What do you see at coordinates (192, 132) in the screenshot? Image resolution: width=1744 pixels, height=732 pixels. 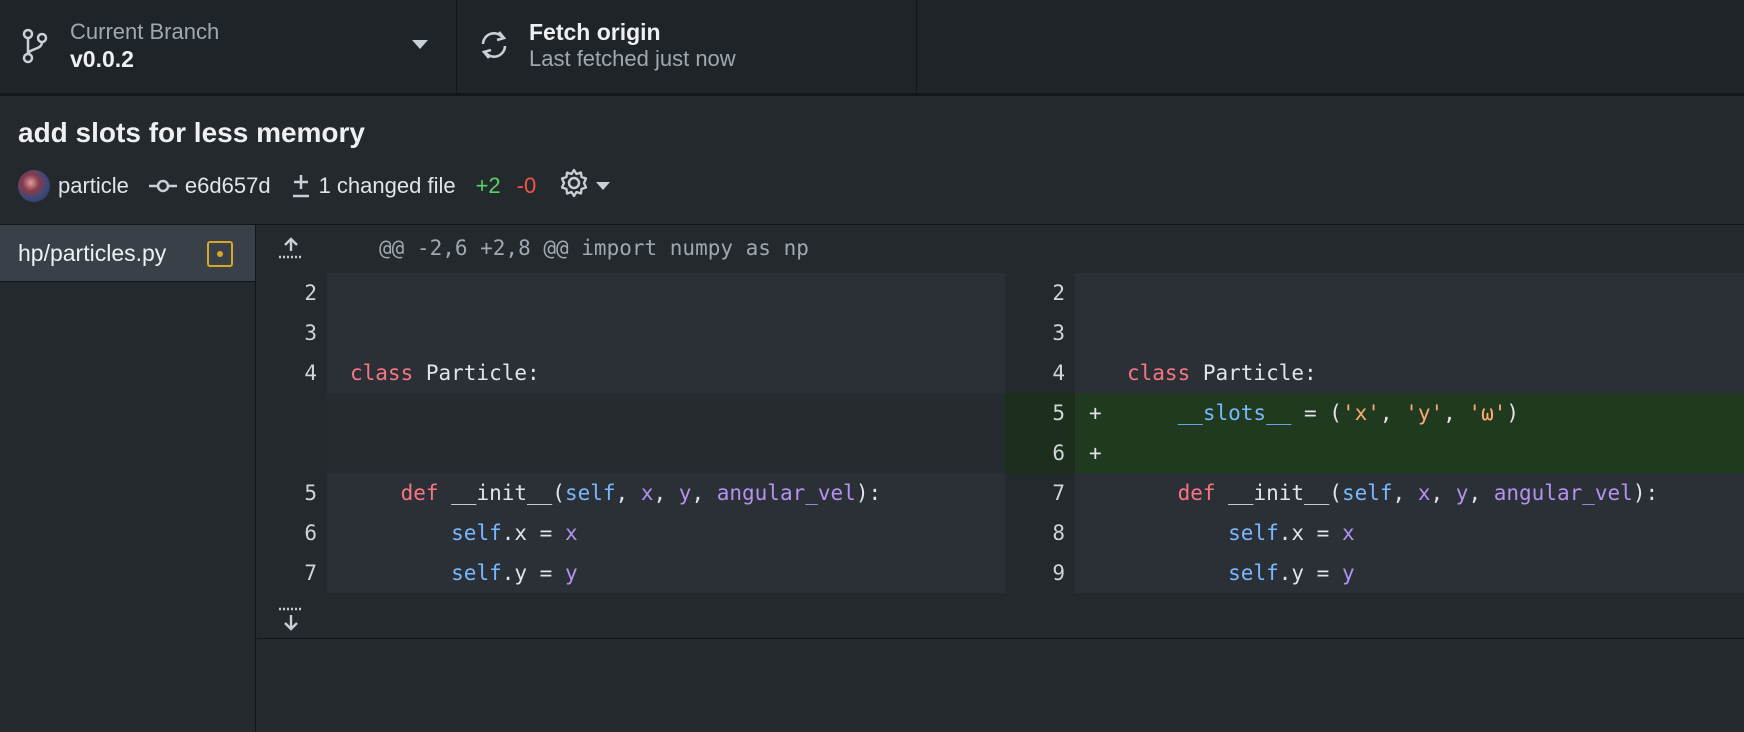 I see `commit-title: add slots for less memory` at bounding box center [192, 132].